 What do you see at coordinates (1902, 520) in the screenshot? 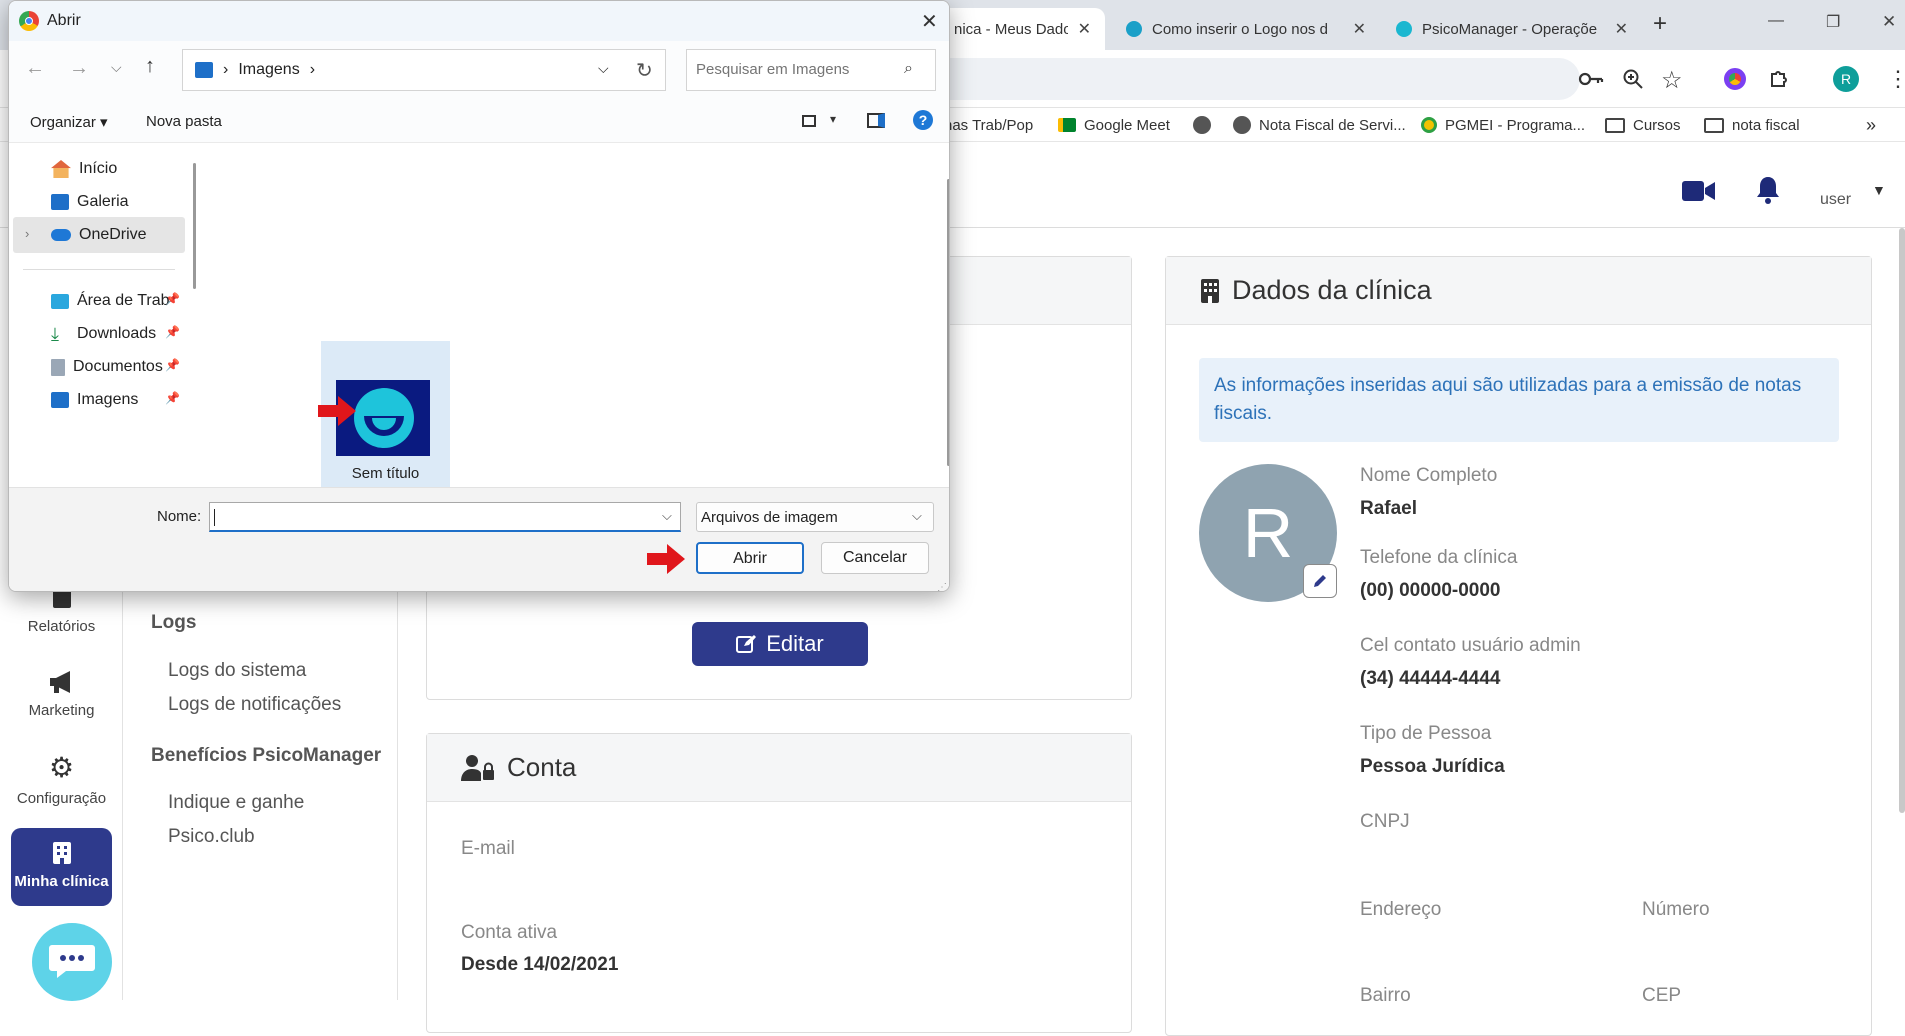
I see `page-scrollbar` at bounding box center [1902, 520].